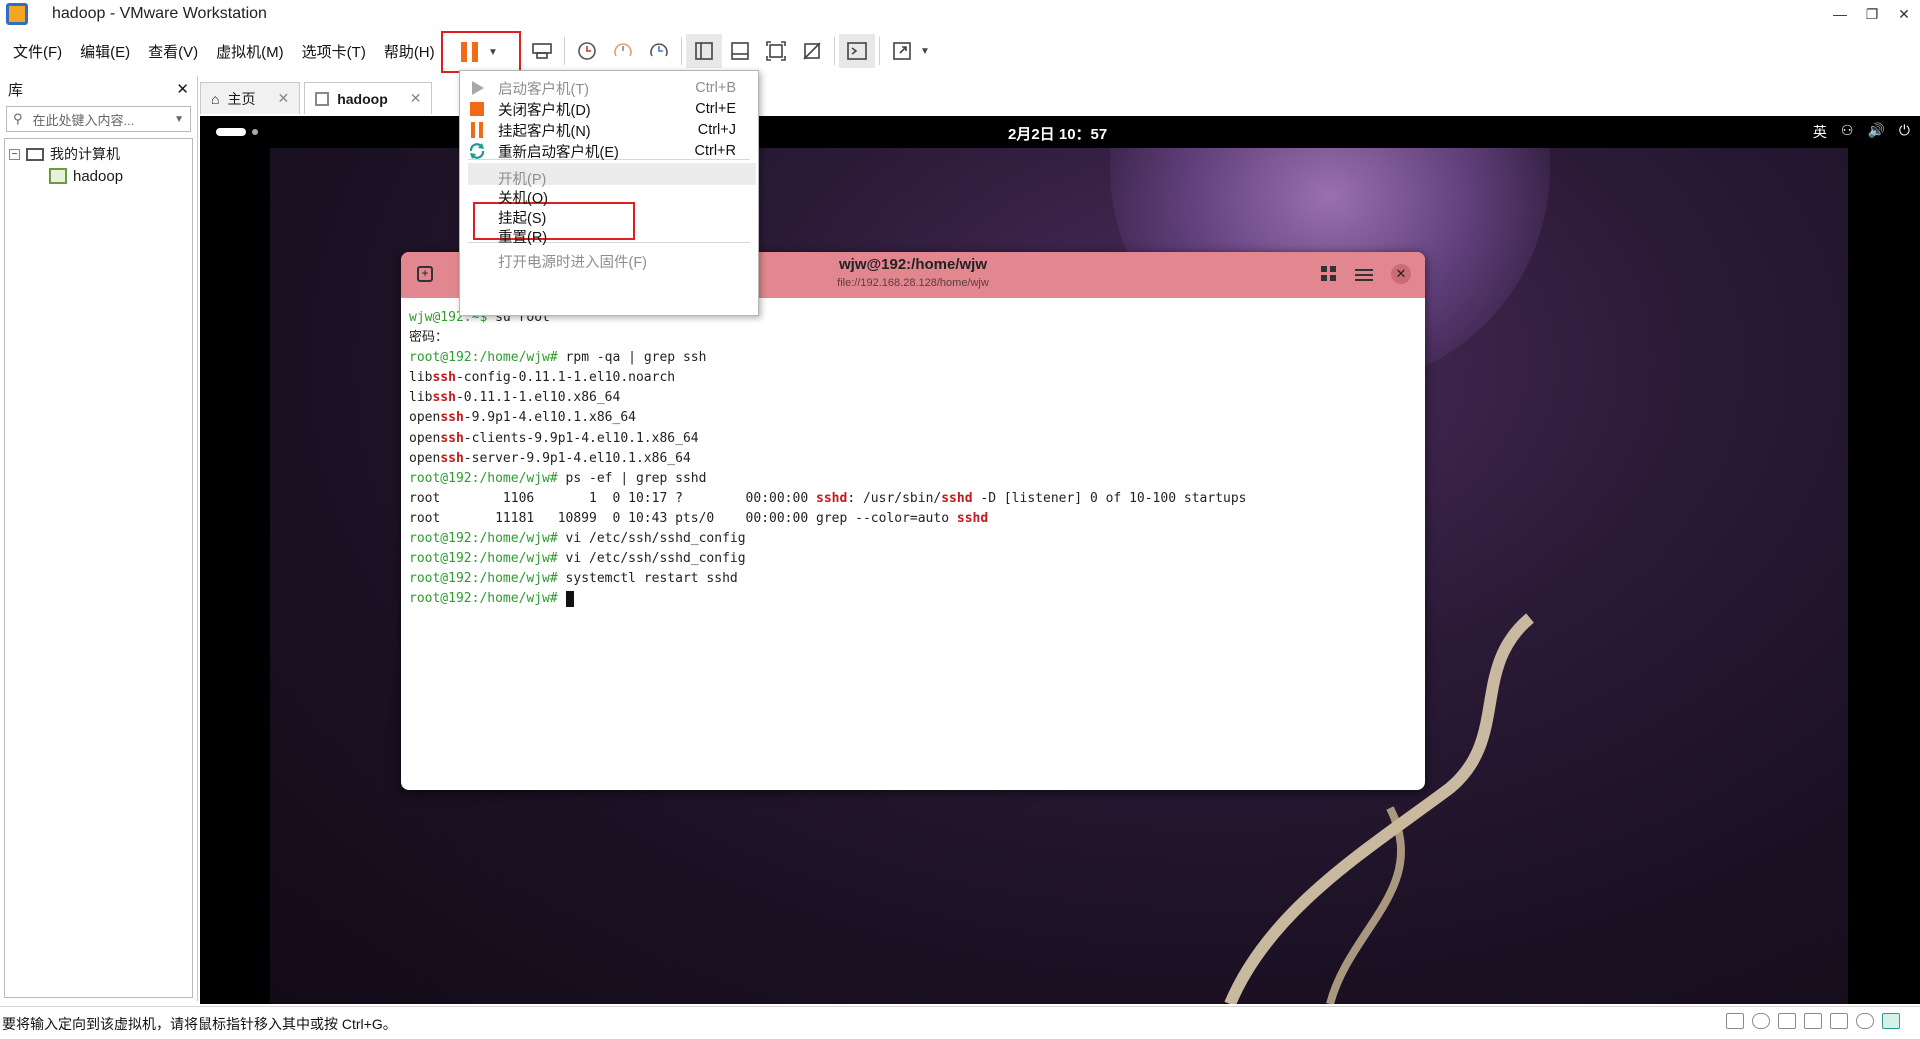 This screenshot has width=1920, height=1039. Describe the element at coordinates (636, 358) in the screenshot. I see `terminal-text: rpm -qa | grep ssh` at that location.